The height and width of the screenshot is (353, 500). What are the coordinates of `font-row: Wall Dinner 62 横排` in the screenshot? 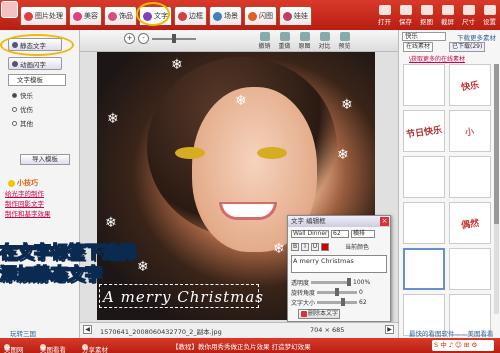 It's located at (333, 234).